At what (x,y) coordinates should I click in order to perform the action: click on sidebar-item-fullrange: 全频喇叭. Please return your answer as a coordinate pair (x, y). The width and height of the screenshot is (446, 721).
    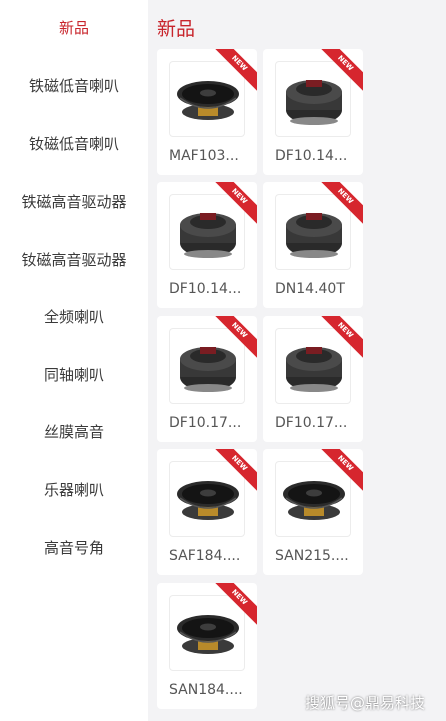
    Looking at the image, I should click on (74, 317).